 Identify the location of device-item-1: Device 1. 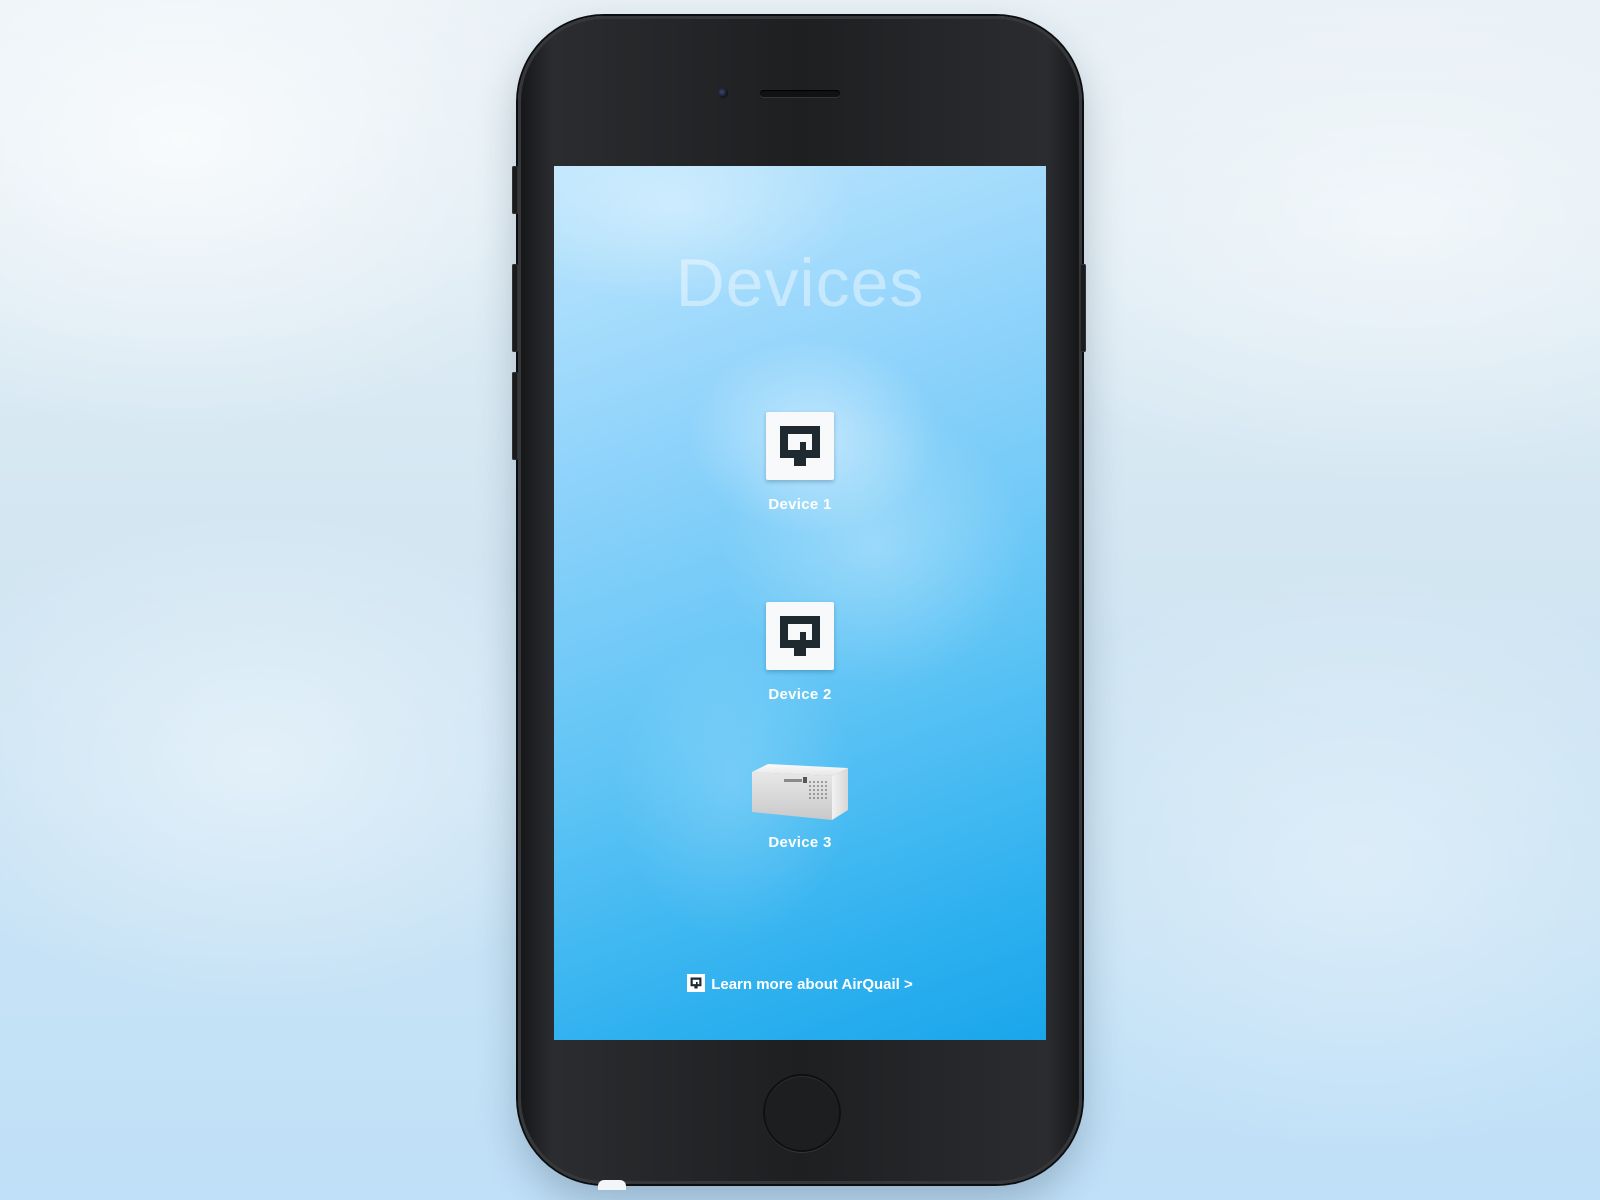
(800, 462).